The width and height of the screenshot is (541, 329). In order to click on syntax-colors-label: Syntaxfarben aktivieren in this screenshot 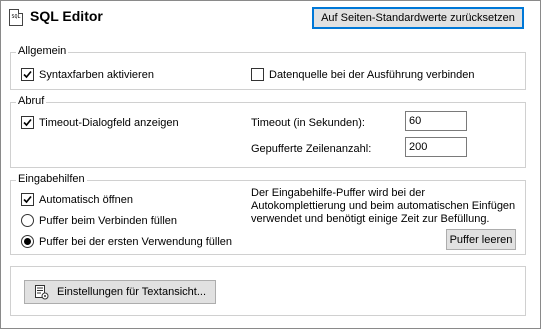, I will do `click(96, 75)`.